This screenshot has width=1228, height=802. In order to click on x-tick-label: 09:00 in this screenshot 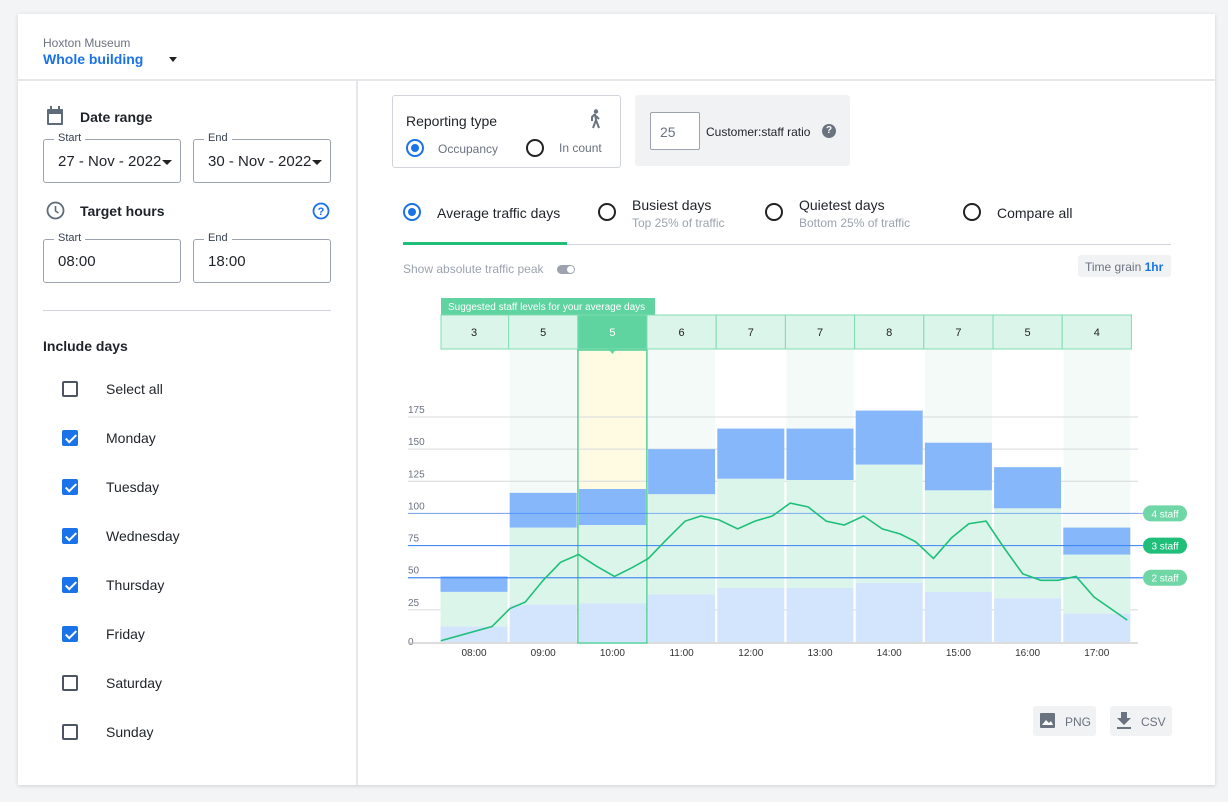, I will do `click(543, 653)`.